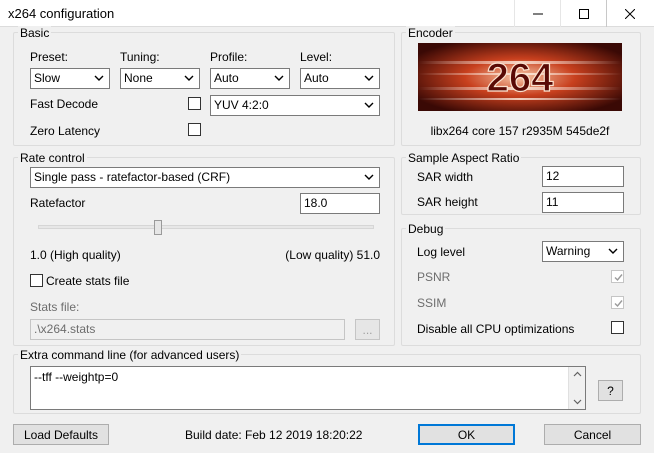  What do you see at coordinates (576, 388) in the screenshot?
I see `textarea-scrollbar` at bounding box center [576, 388].